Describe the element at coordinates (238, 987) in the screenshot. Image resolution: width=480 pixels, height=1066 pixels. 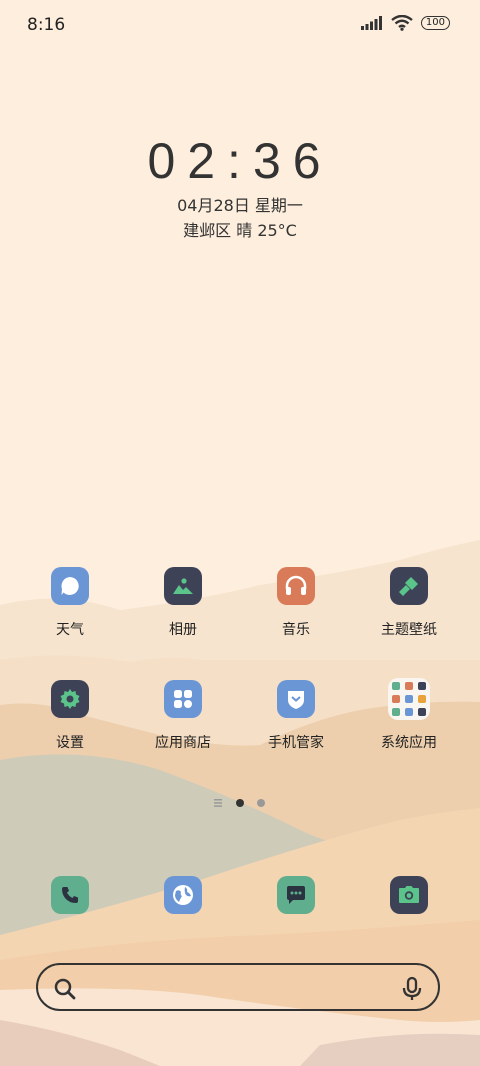
I see `search-bar` at that location.